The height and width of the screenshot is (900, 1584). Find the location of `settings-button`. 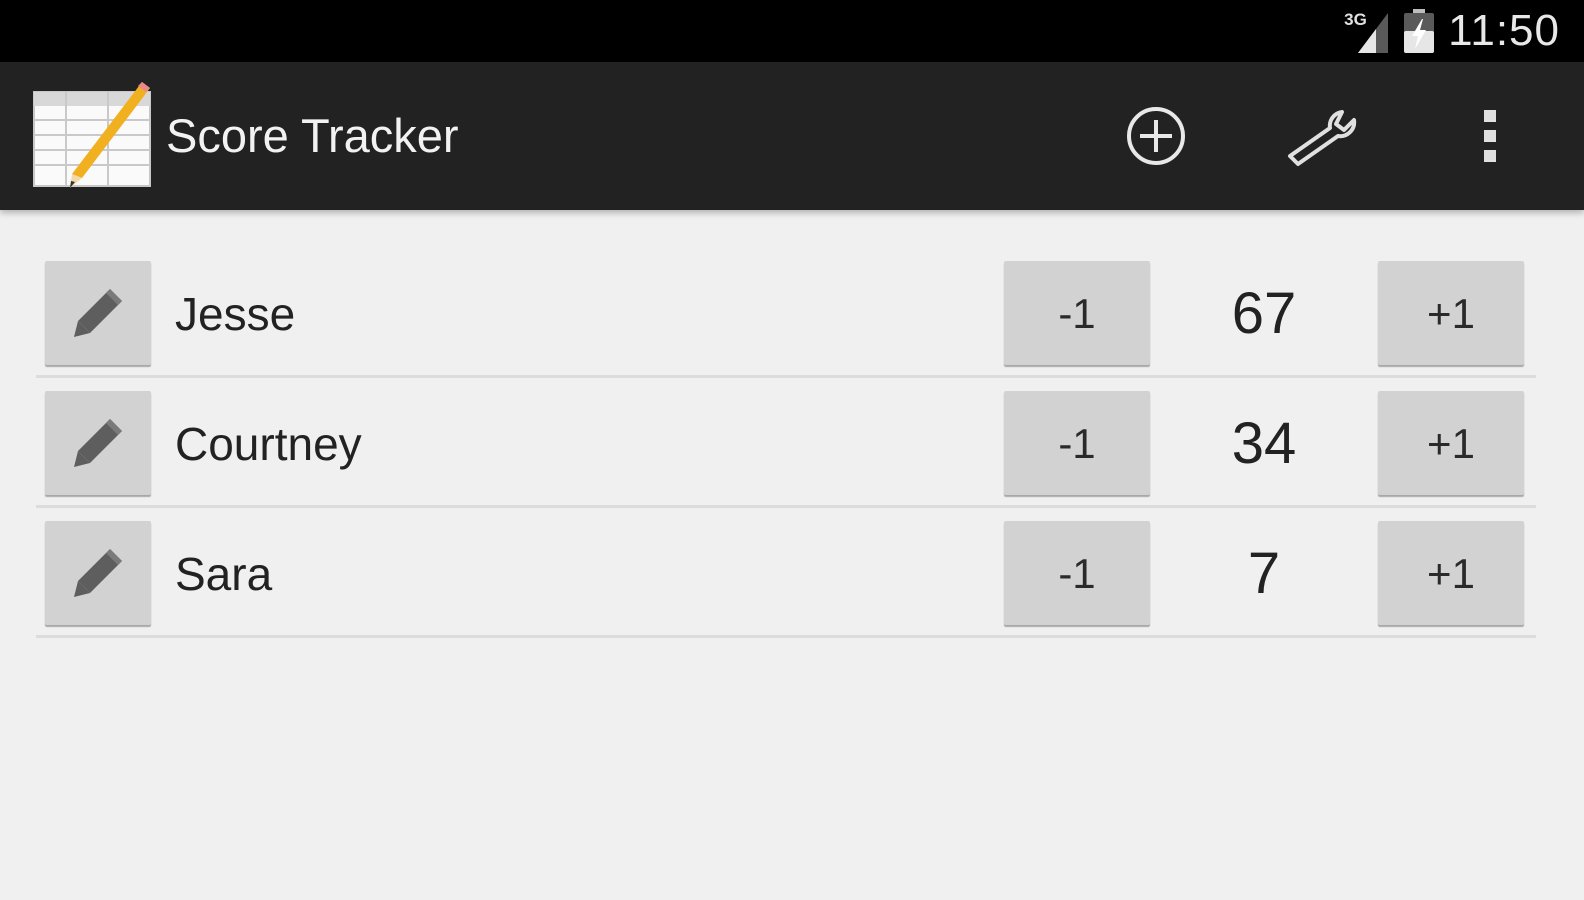

settings-button is located at coordinates (1322, 136).